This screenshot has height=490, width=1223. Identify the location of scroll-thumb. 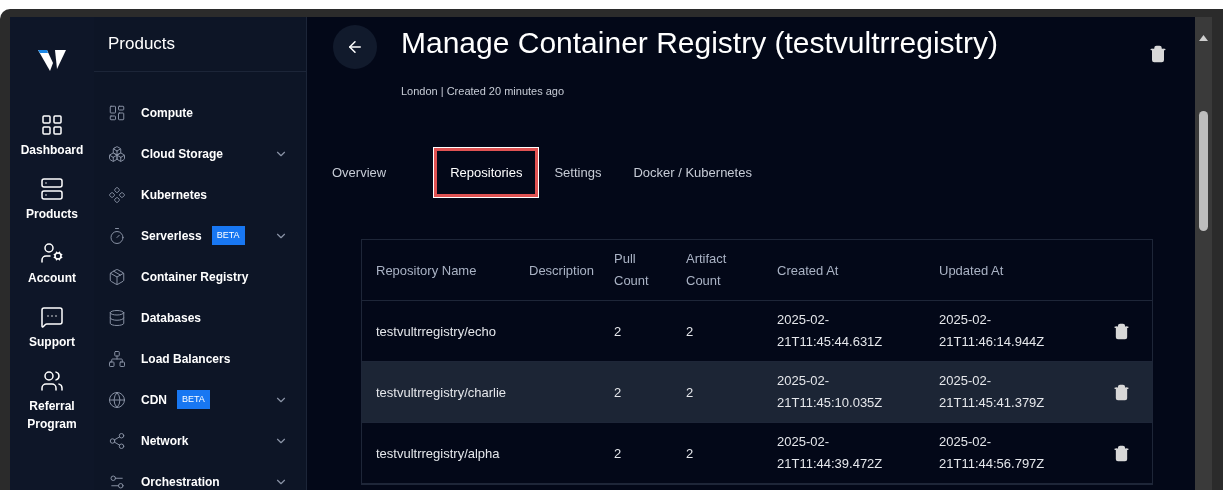
(1203, 171).